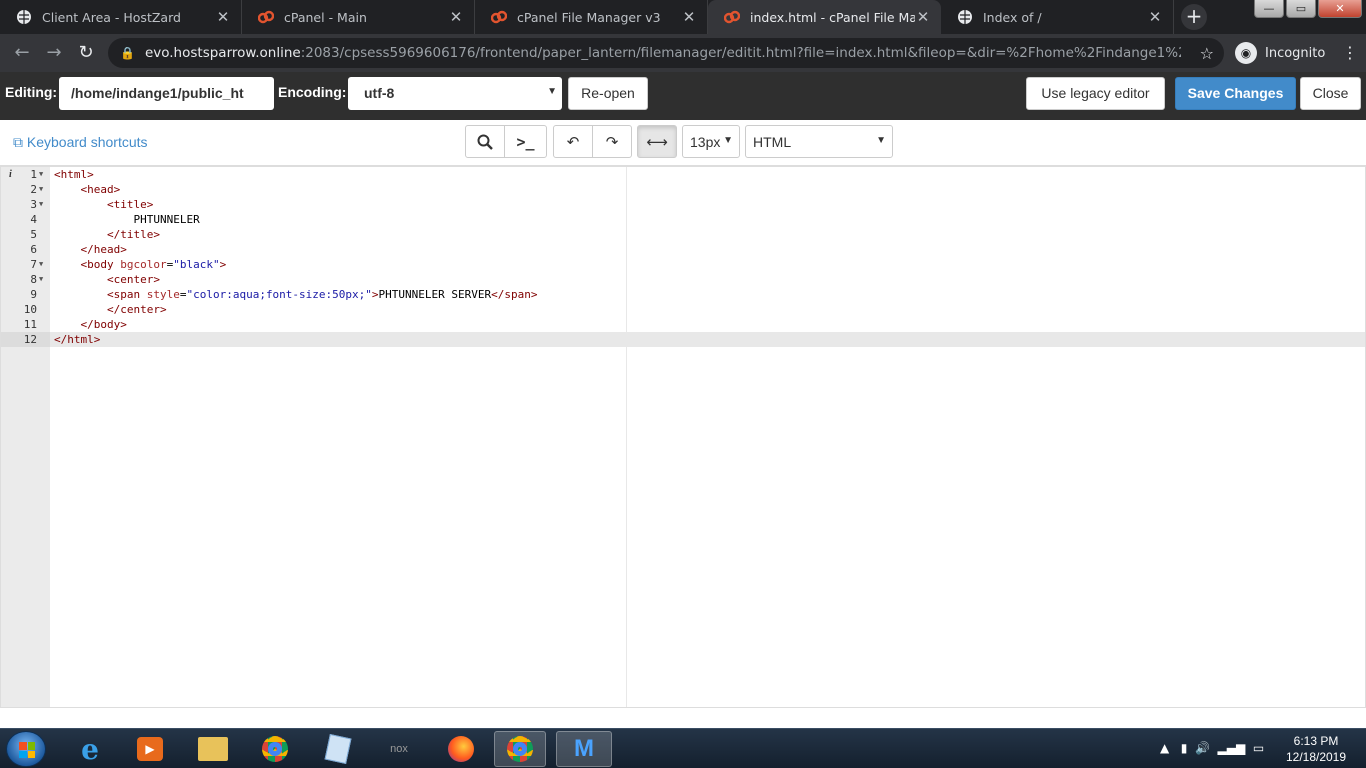  I want to click on incognito-indicator: ◉ Incognito, so click(1280, 53).